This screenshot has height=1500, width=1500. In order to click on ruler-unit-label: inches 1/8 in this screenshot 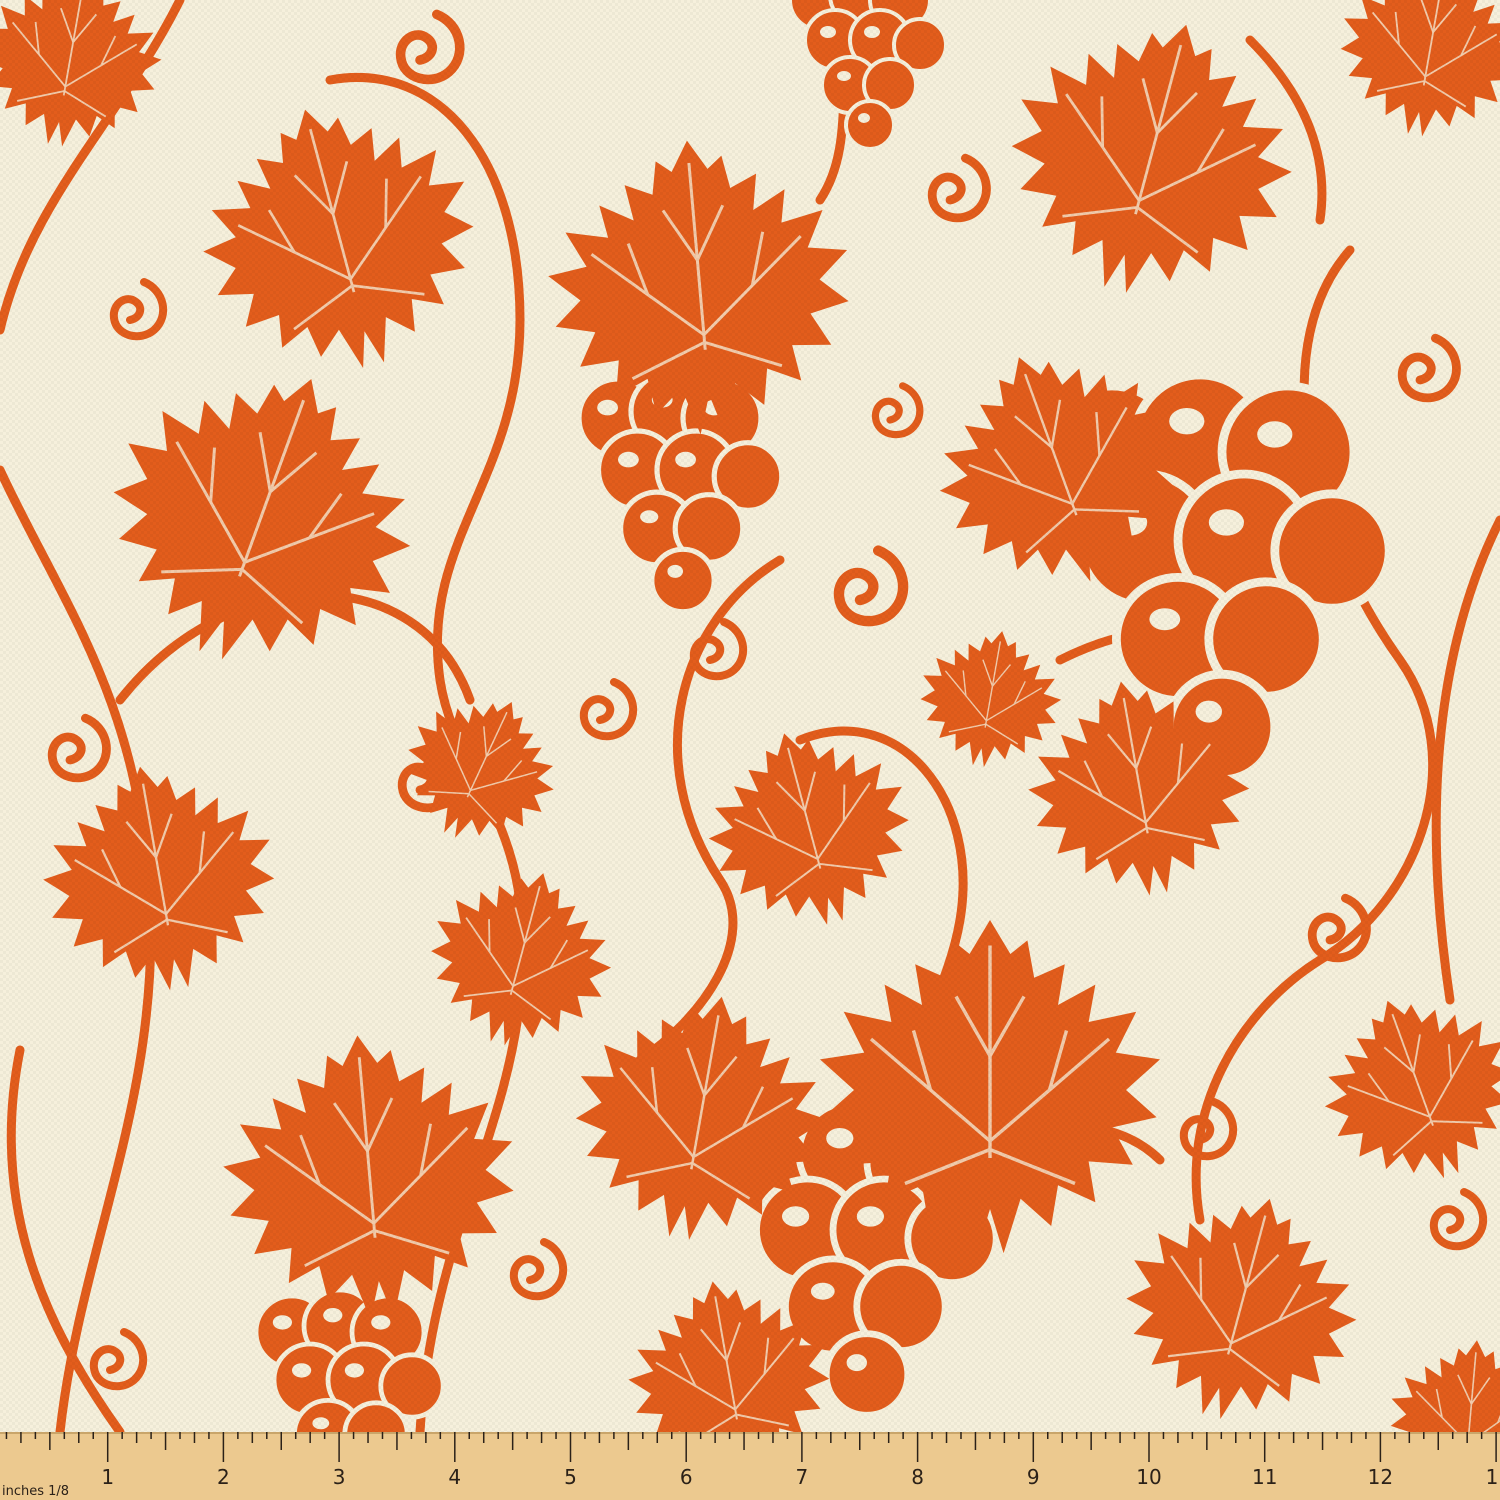, I will do `click(35, 1491)`.